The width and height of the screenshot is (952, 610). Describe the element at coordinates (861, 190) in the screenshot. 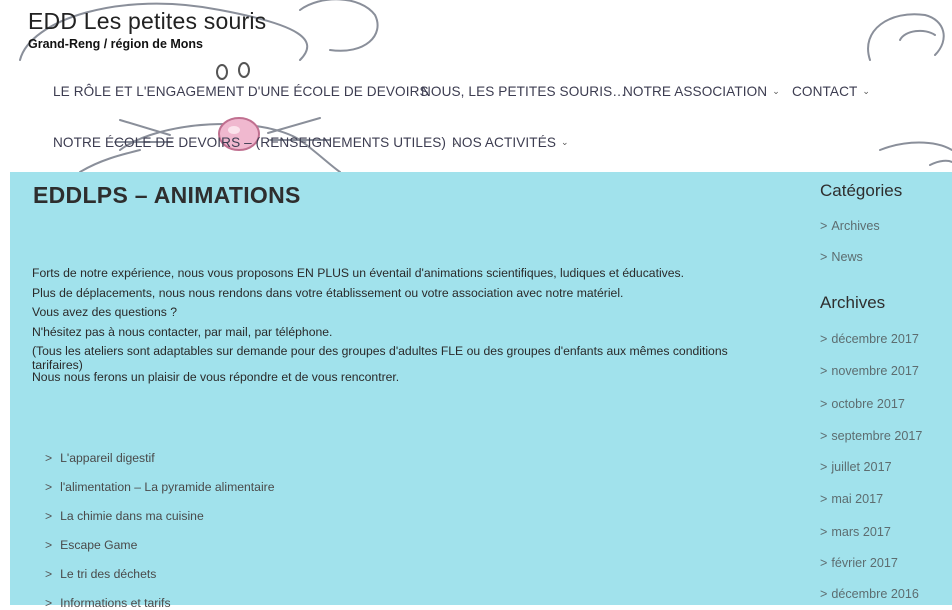

I see `categories-heading: Catégories` at that location.